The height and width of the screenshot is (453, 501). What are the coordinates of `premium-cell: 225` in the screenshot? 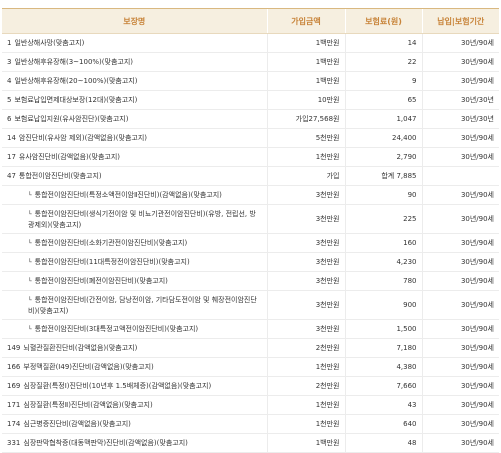 It's located at (383, 219).